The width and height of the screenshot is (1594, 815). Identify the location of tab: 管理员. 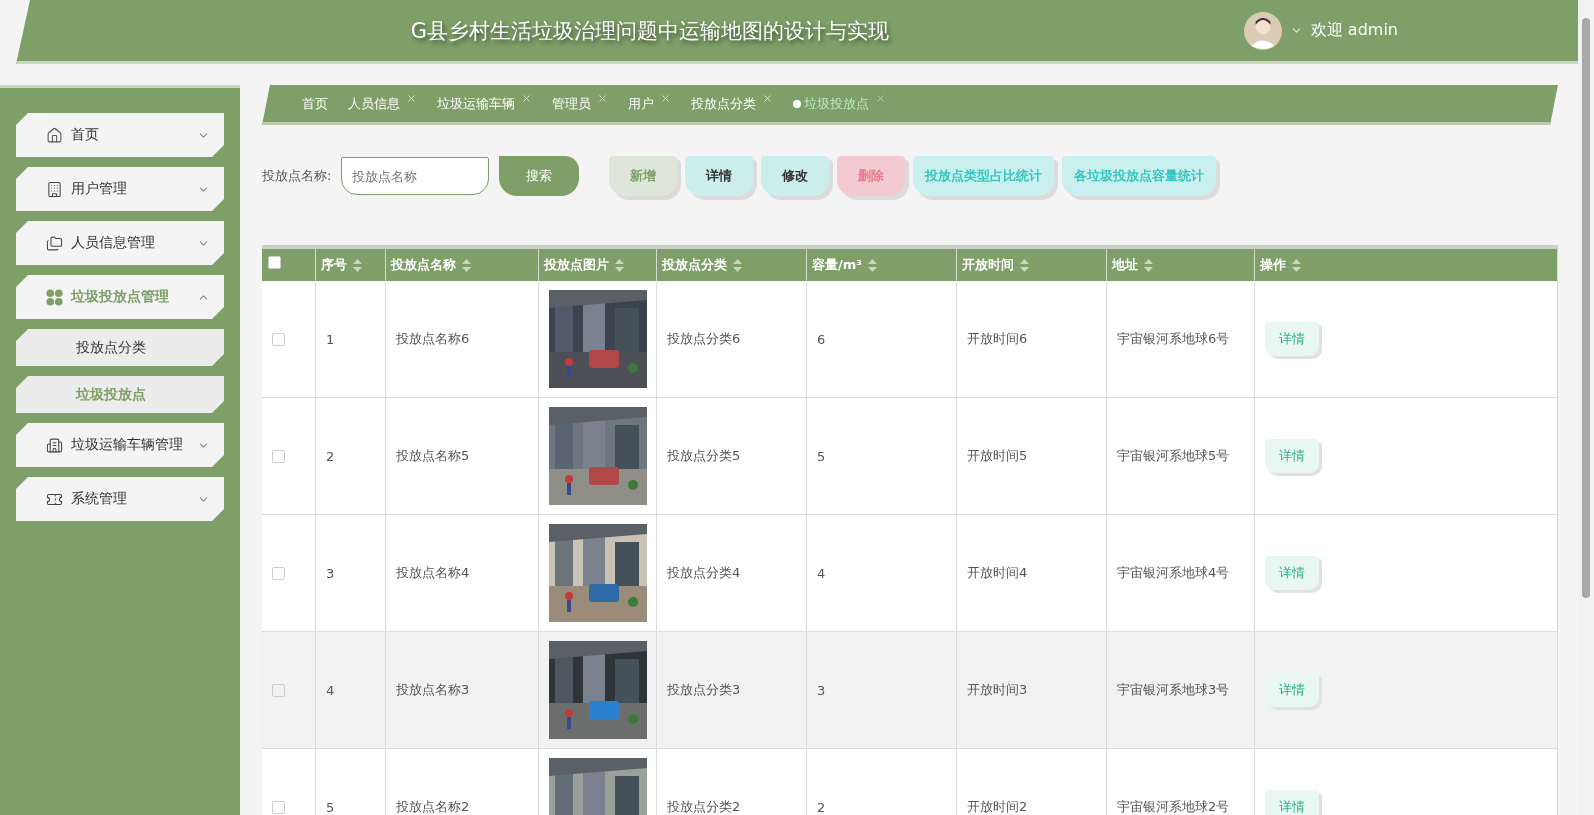
(580, 103).